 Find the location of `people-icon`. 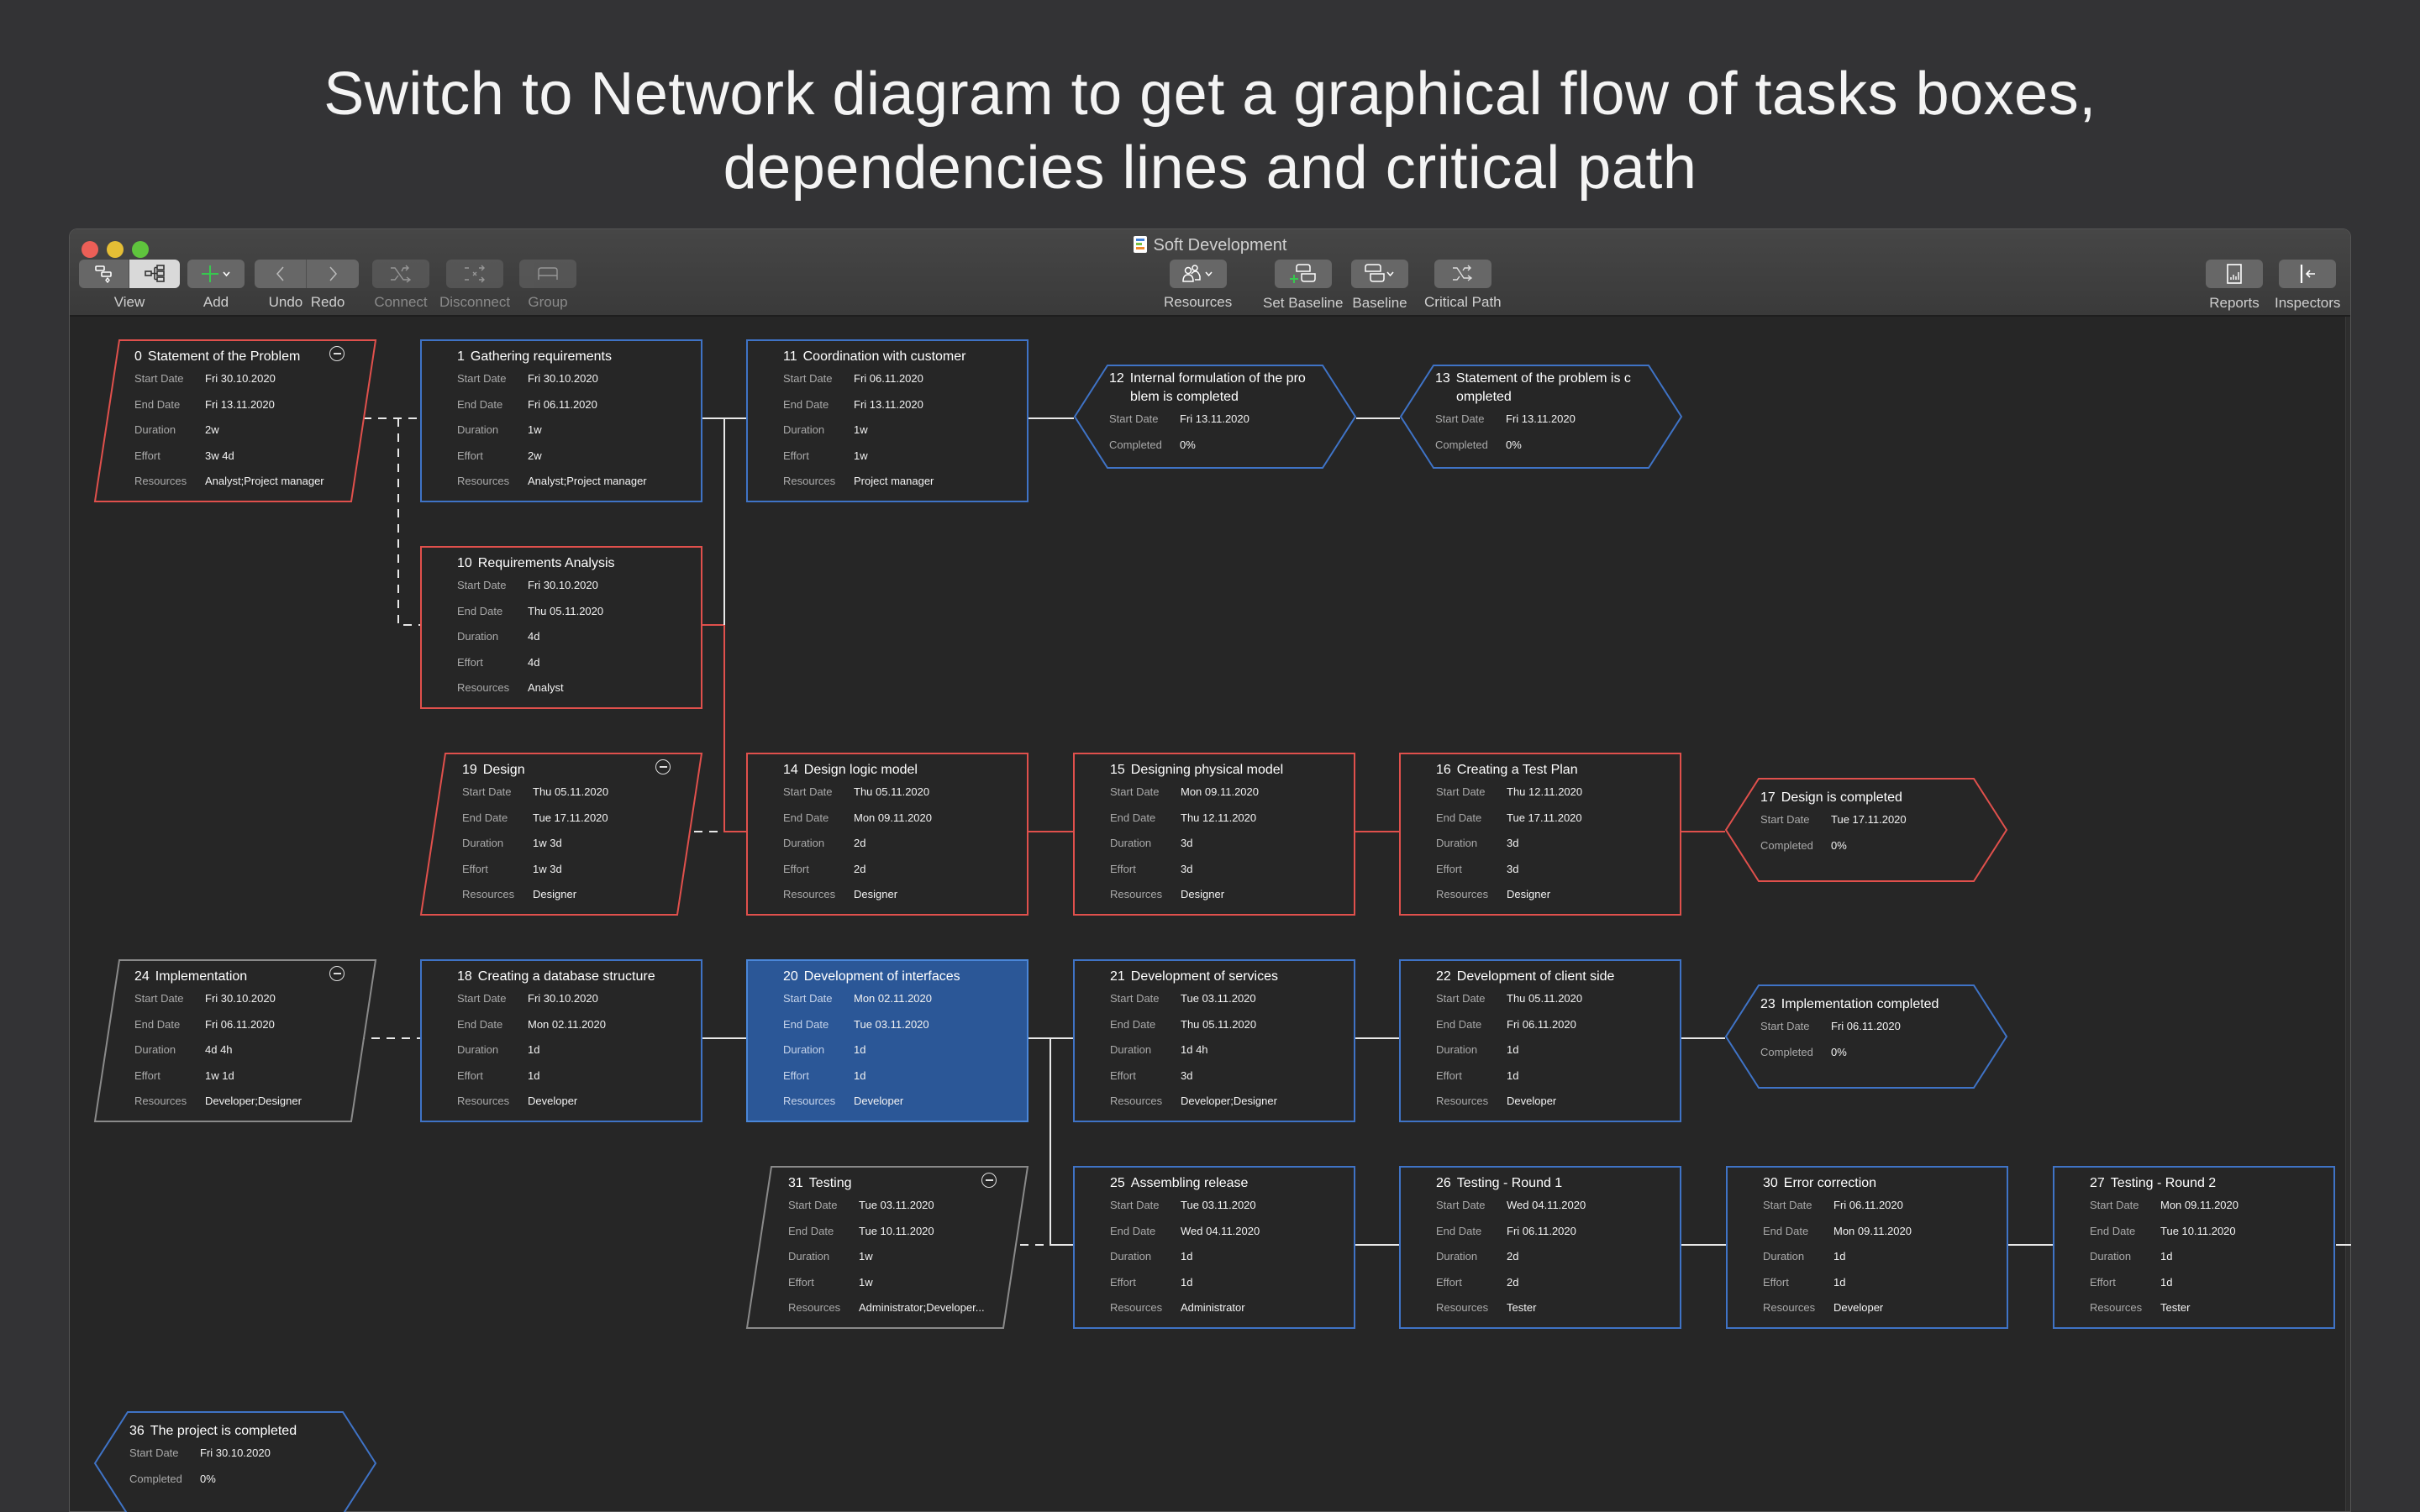

people-icon is located at coordinates (1197, 273).